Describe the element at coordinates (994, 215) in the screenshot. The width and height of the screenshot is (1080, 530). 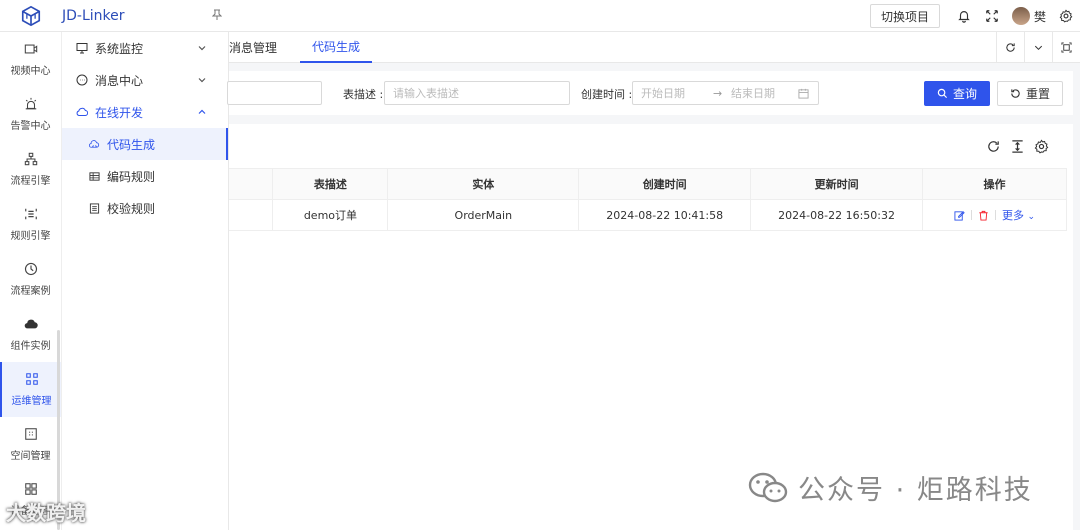
I see `cell-actions: 更多 ⌄` at that location.